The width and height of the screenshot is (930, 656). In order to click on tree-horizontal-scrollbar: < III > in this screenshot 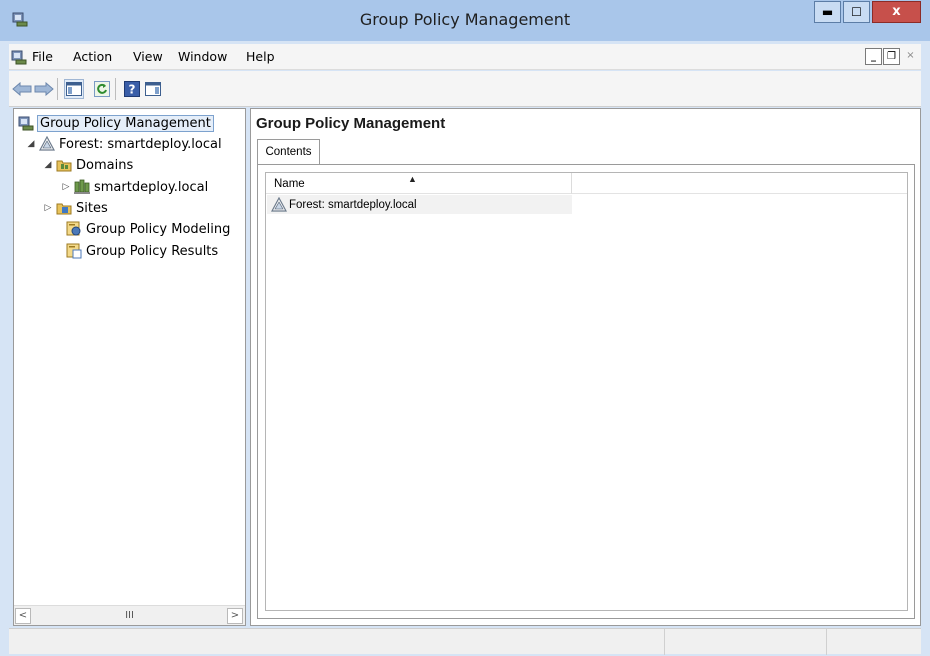, I will do `click(129, 615)`.